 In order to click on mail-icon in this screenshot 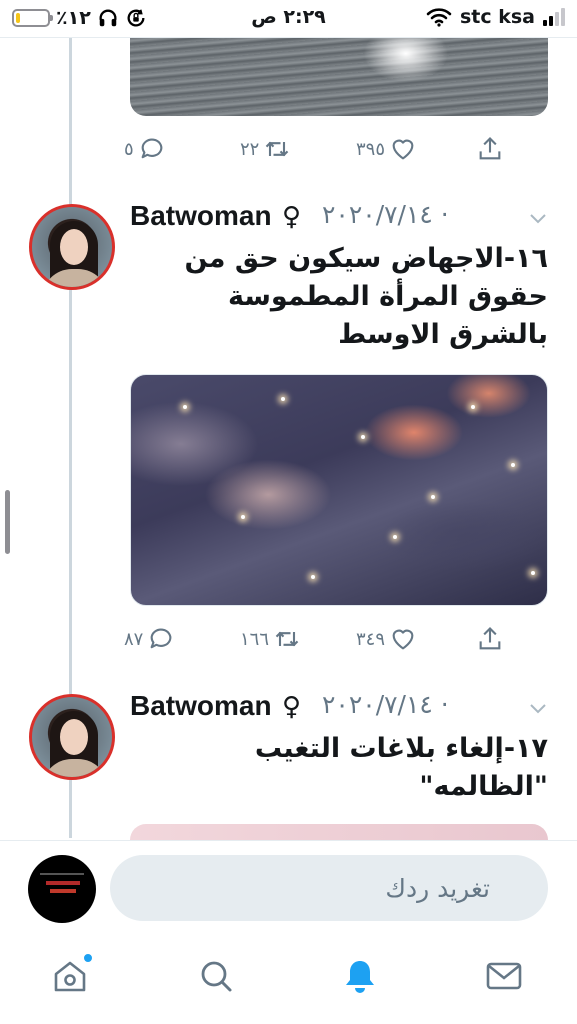, I will do `click(504, 976)`.